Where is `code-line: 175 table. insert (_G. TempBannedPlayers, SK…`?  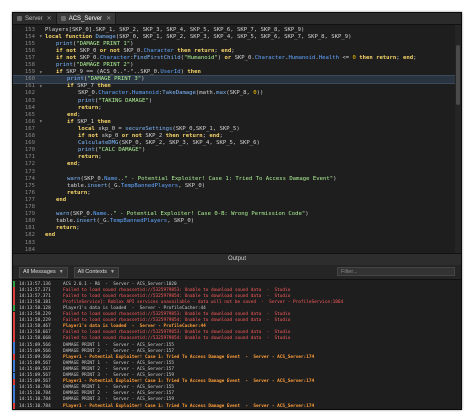 code-line: 175 table. insert (_G. TempBannedPlayers, SK… is located at coordinates (234, 185).